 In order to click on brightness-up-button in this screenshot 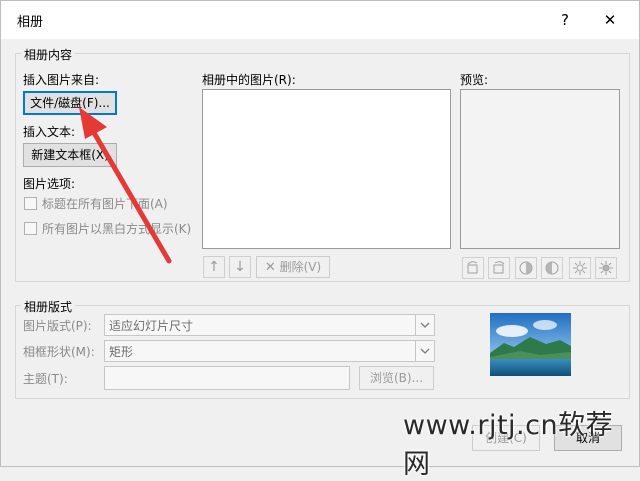, I will do `click(580, 268)`.